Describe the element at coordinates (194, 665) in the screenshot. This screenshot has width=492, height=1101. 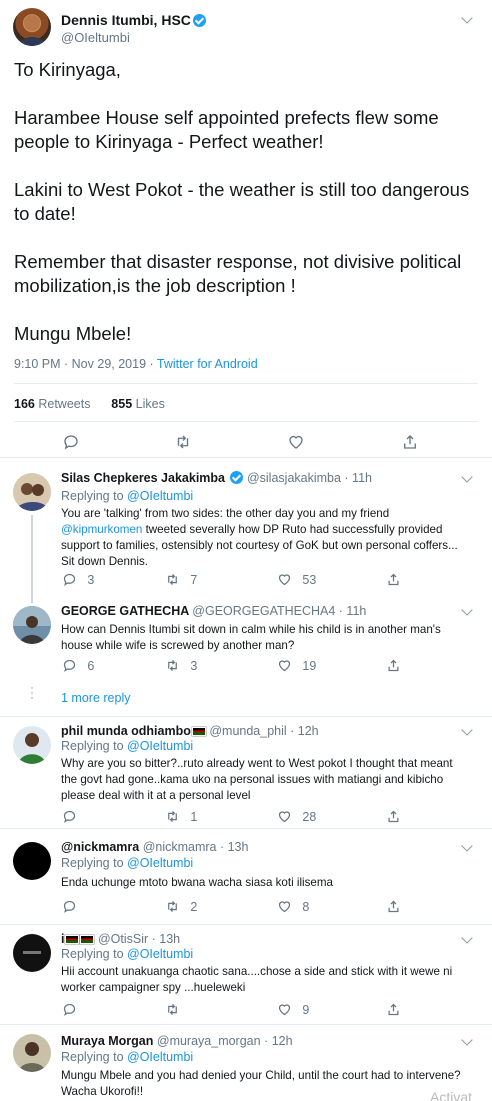
I see `retweet-count: 3` at that location.